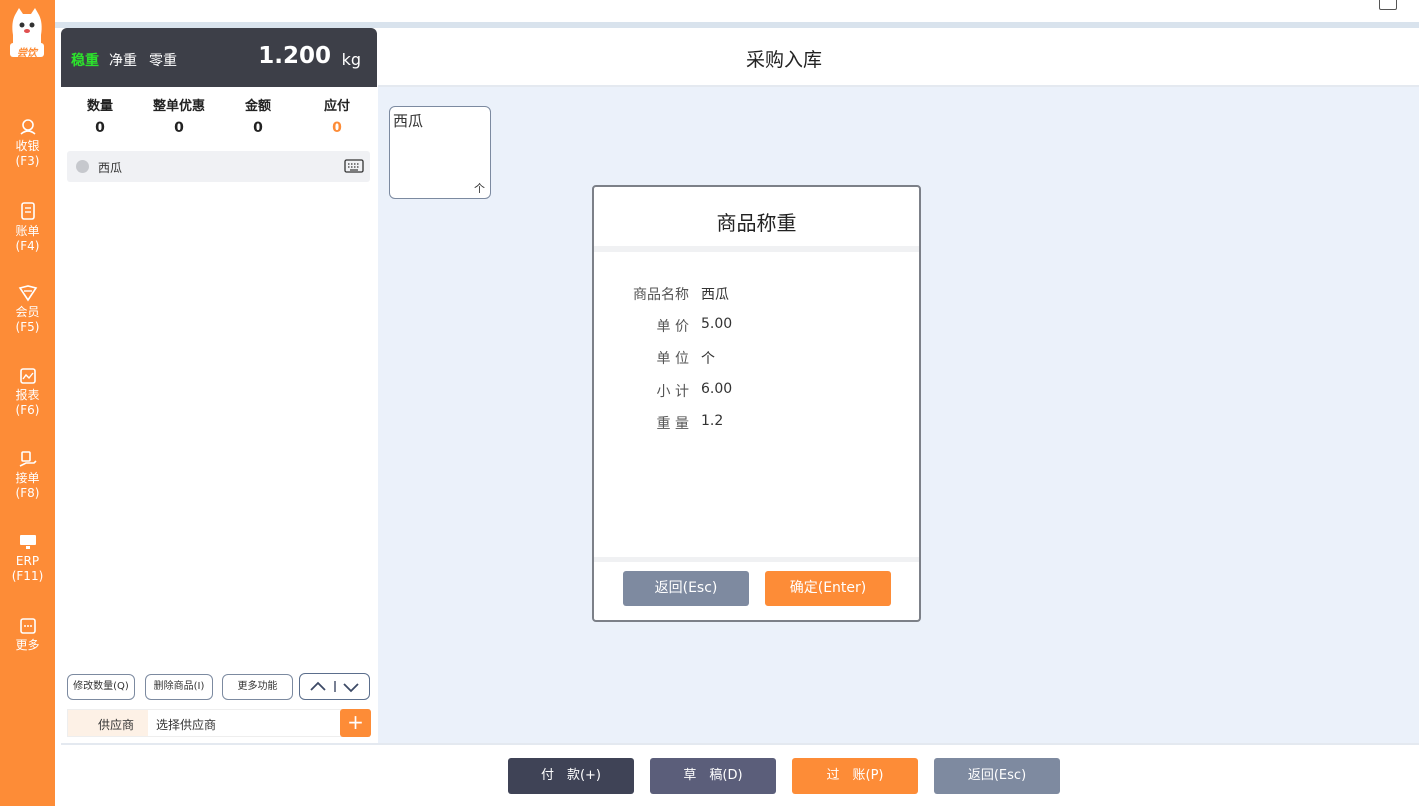 The image size is (1419, 806). What do you see at coordinates (110, 168) in the screenshot?
I see `search-value: 西瓜` at bounding box center [110, 168].